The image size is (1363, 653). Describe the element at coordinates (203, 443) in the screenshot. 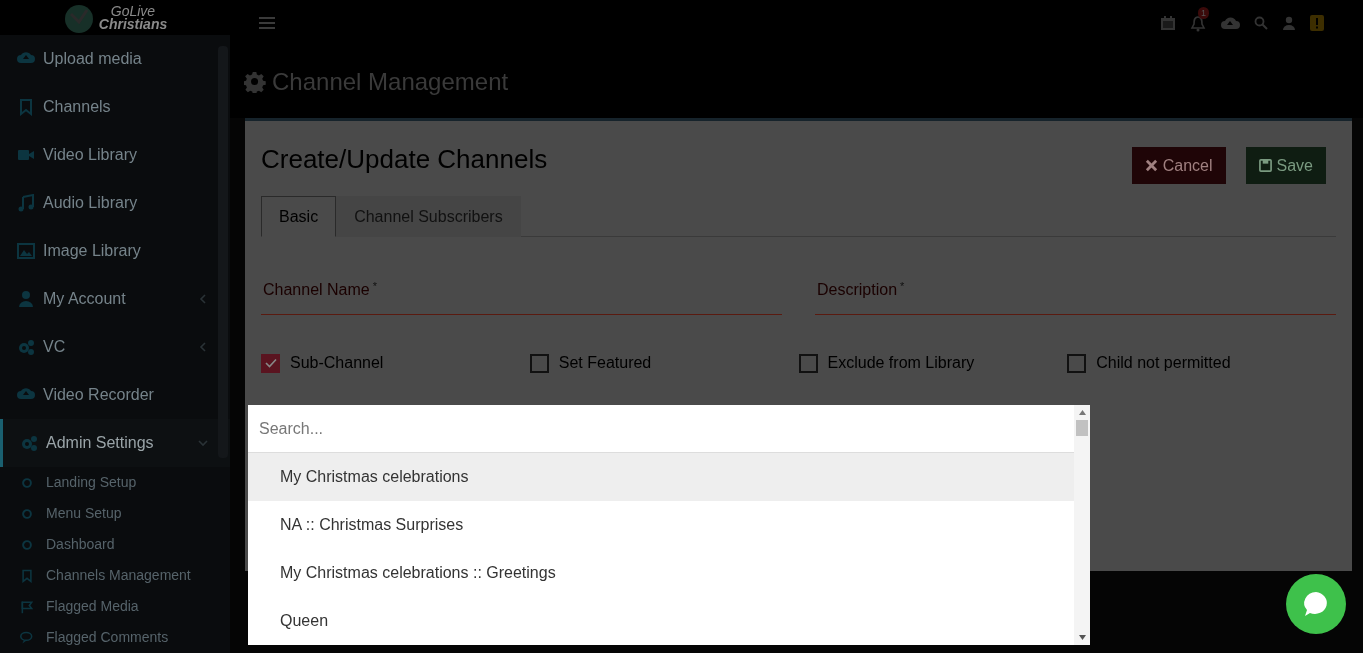

I see `chevron-down-icon` at that location.